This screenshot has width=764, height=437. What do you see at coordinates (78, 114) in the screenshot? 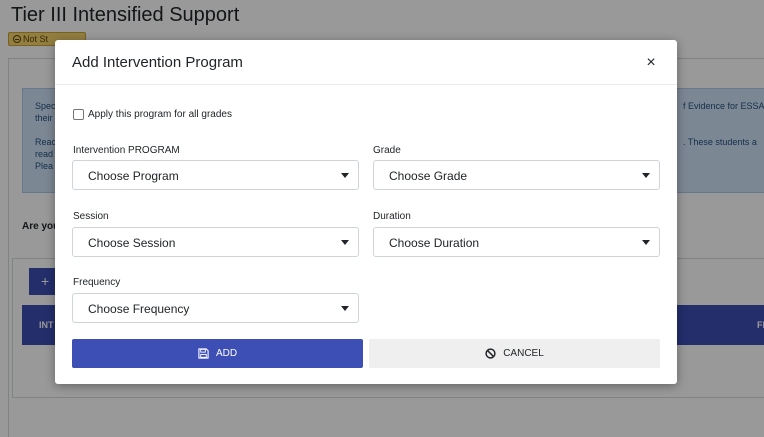
I see `apply-all-grades-checkbox` at bounding box center [78, 114].